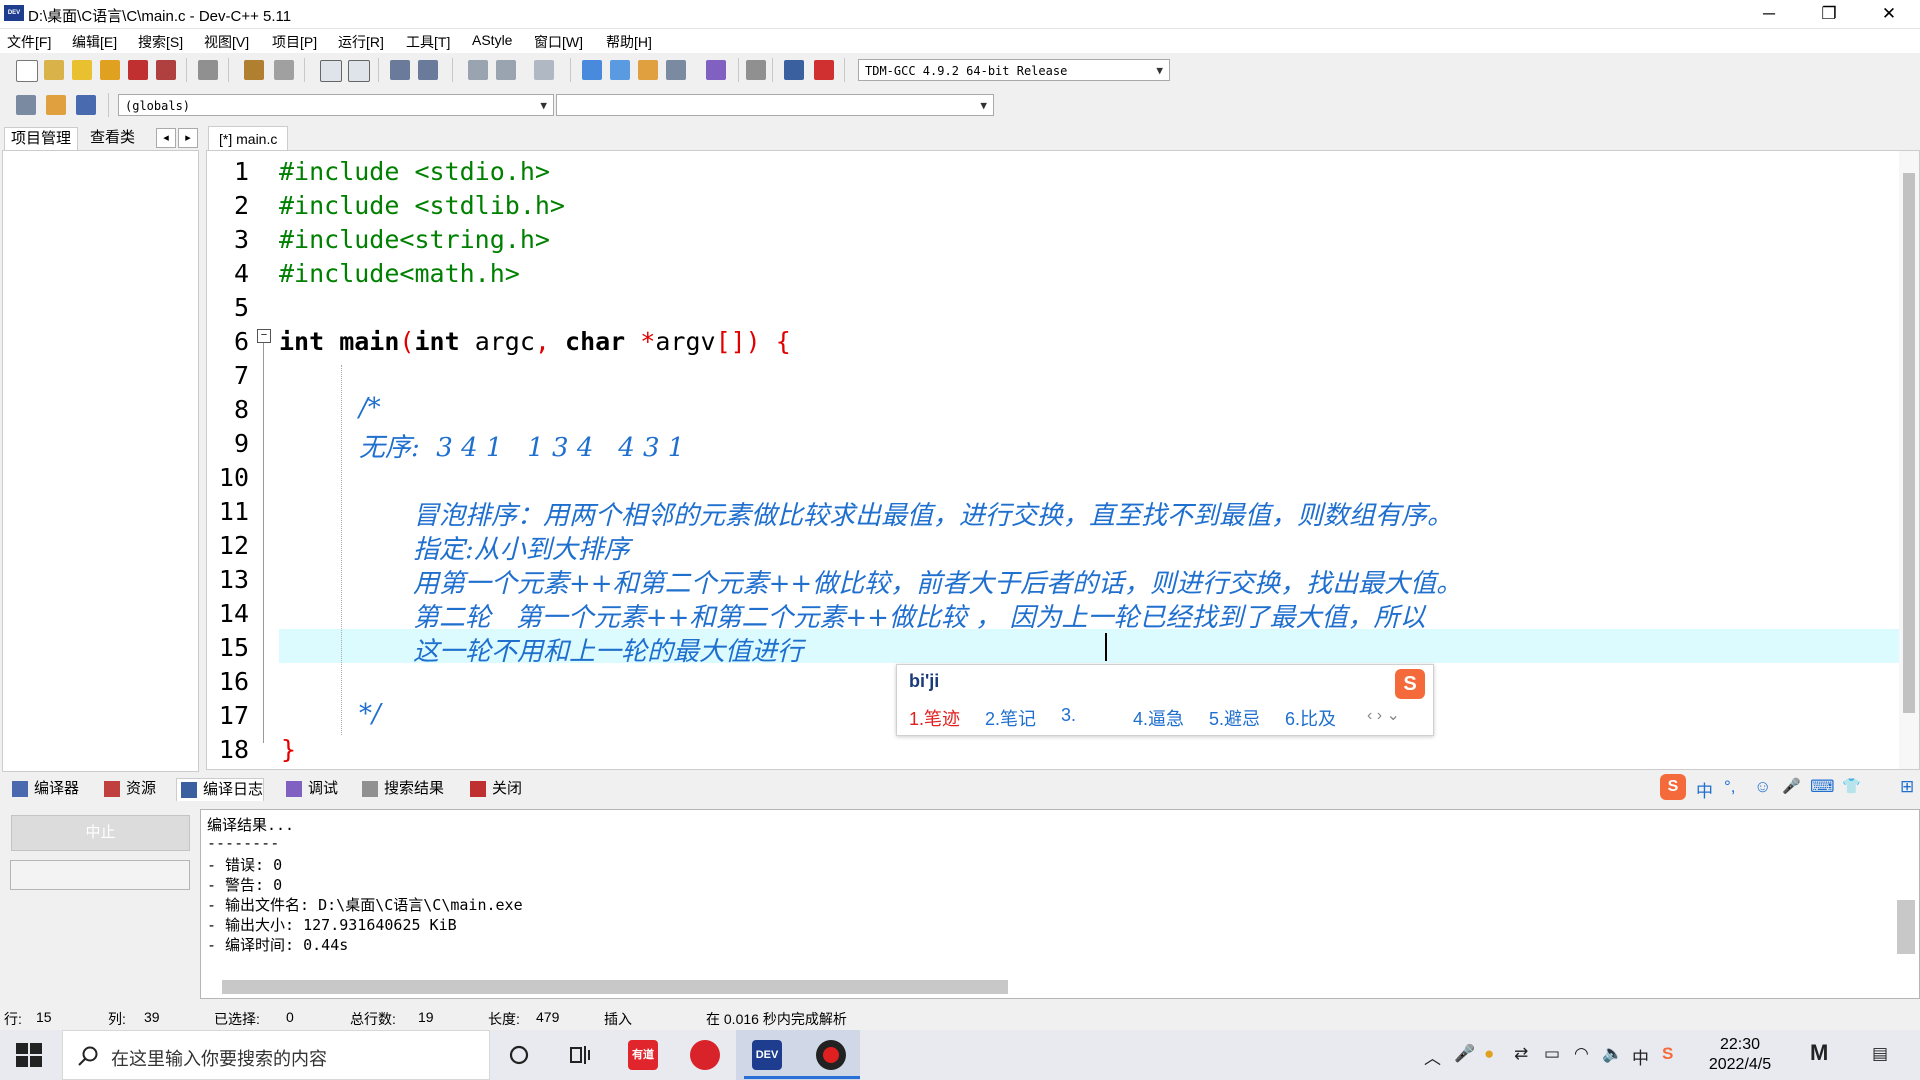 The image size is (1920, 1080). Describe the element at coordinates (1829, 14) in the screenshot. I see `restore-button: ❐` at that location.